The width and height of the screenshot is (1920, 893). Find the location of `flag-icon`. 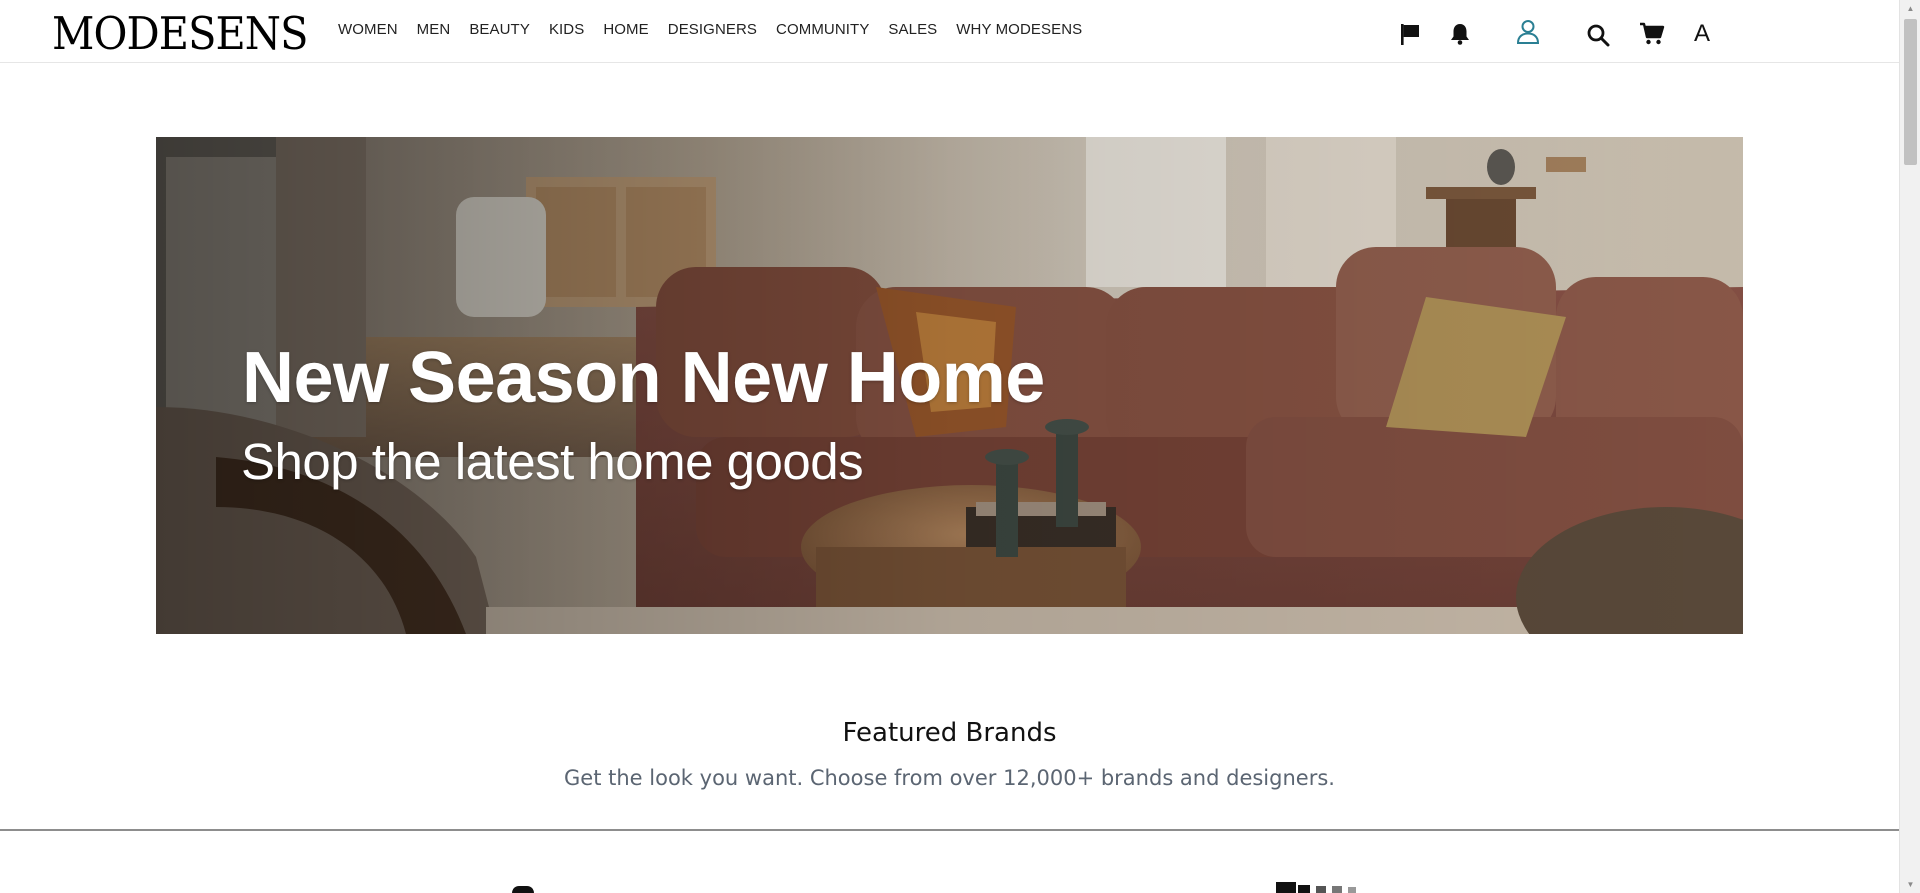

flag-icon is located at coordinates (1410, 34).